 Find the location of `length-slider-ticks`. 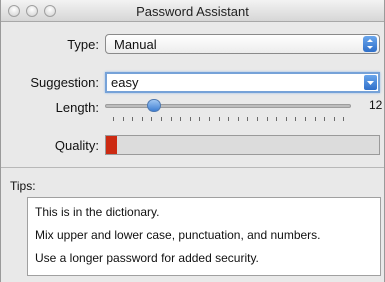

length-slider-ticks is located at coordinates (233, 119).